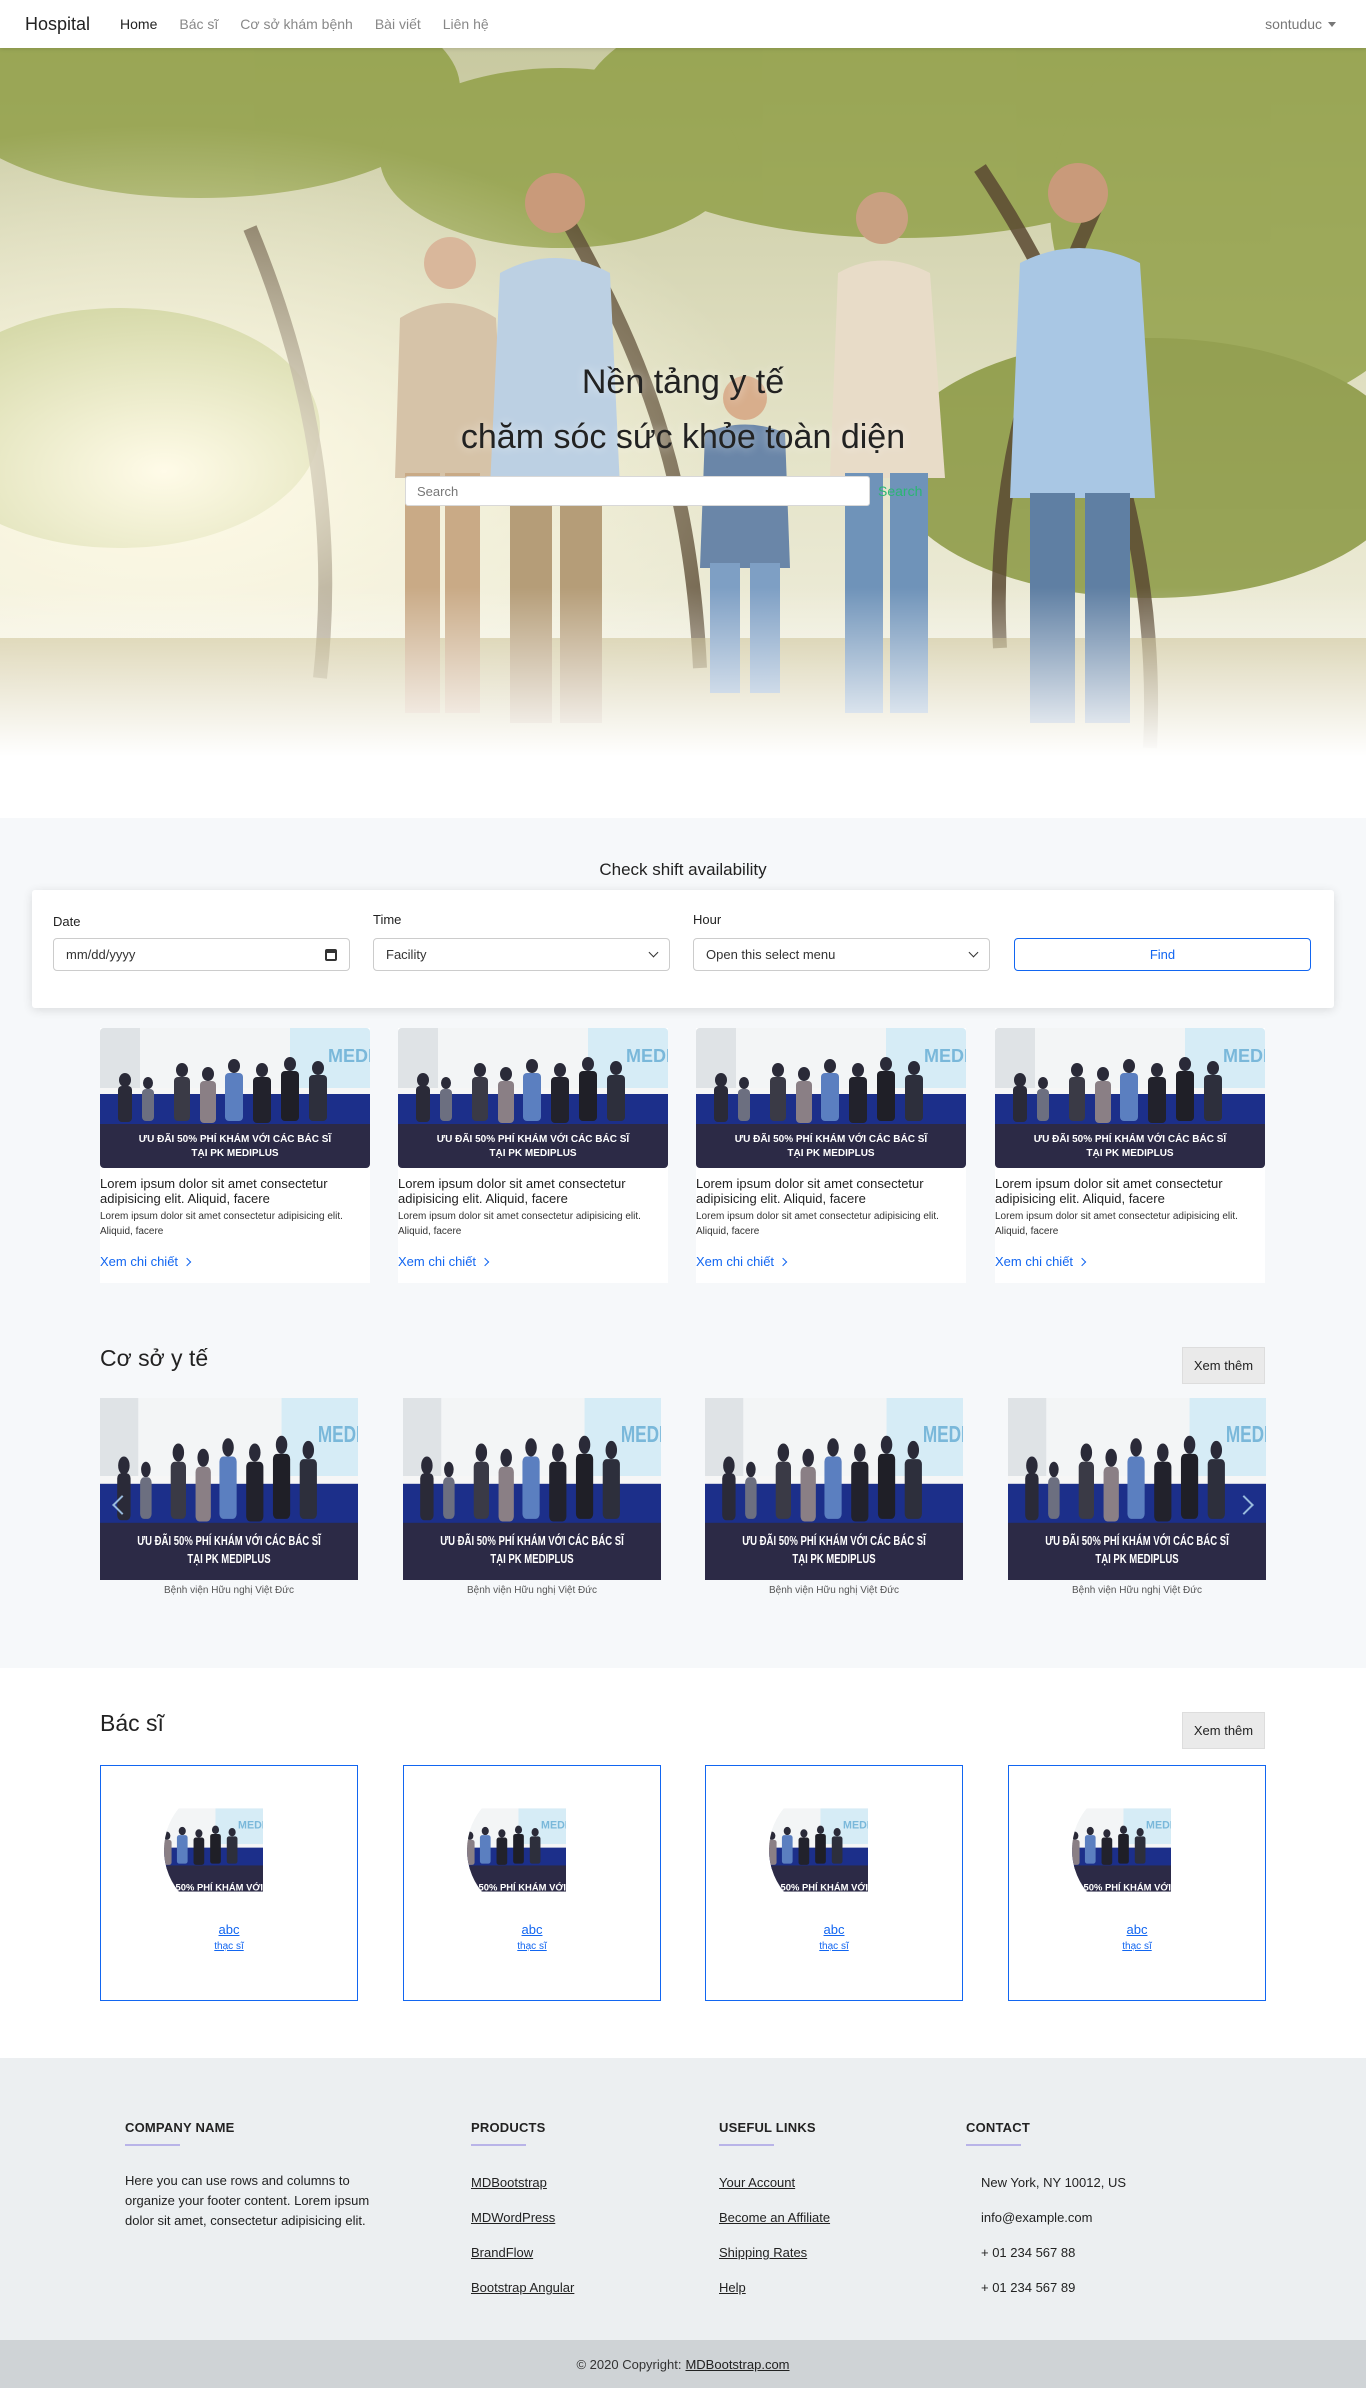 This screenshot has height=2388, width=1366. I want to click on nav-home: Home, so click(138, 24).